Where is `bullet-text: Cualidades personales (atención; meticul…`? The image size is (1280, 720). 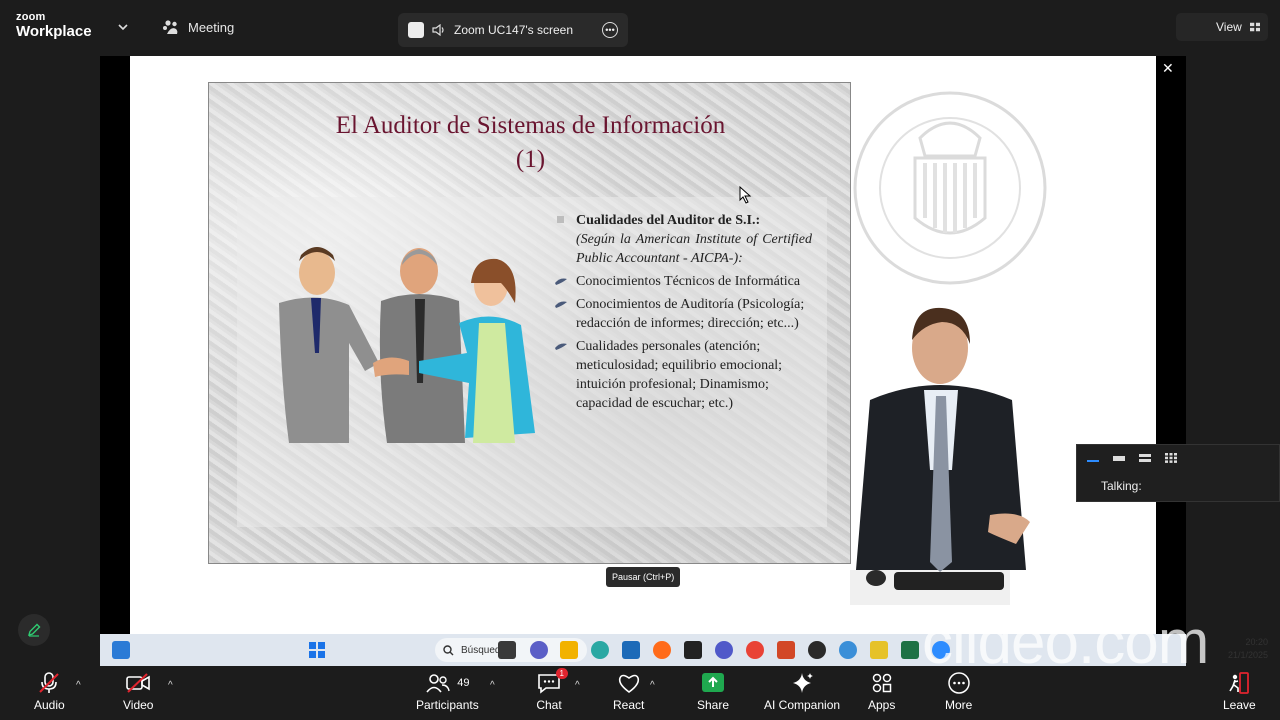 bullet-text: Cualidades personales (atención; meticul… is located at coordinates (679, 375).